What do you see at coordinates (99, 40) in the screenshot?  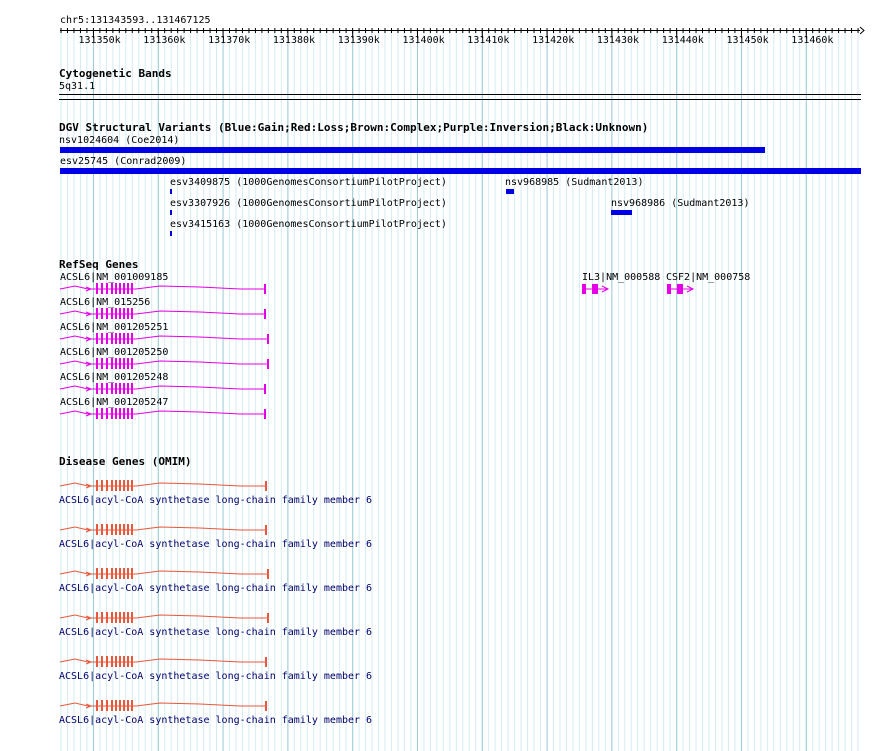 I see `ruler-tick-label: 131350k` at bounding box center [99, 40].